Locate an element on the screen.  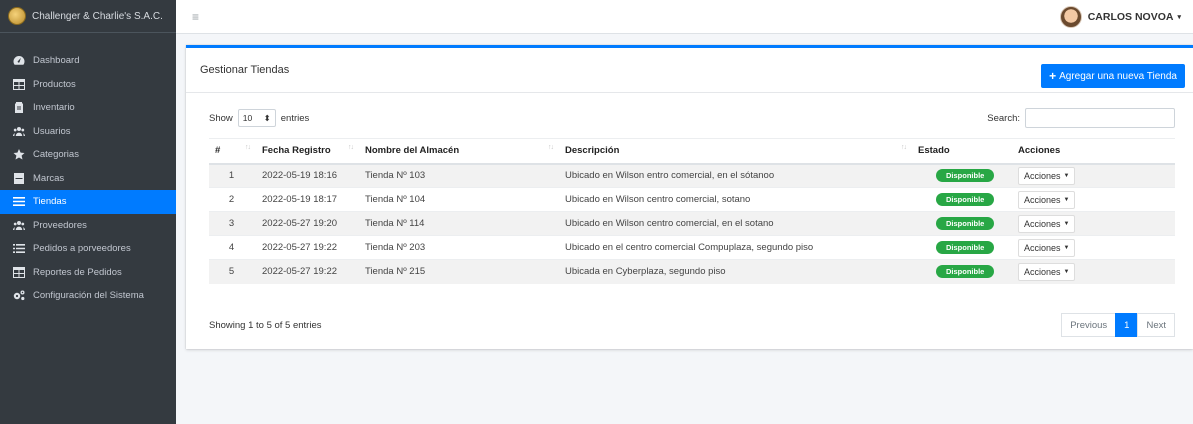
cell-number: 3 is located at coordinates (231, 223).